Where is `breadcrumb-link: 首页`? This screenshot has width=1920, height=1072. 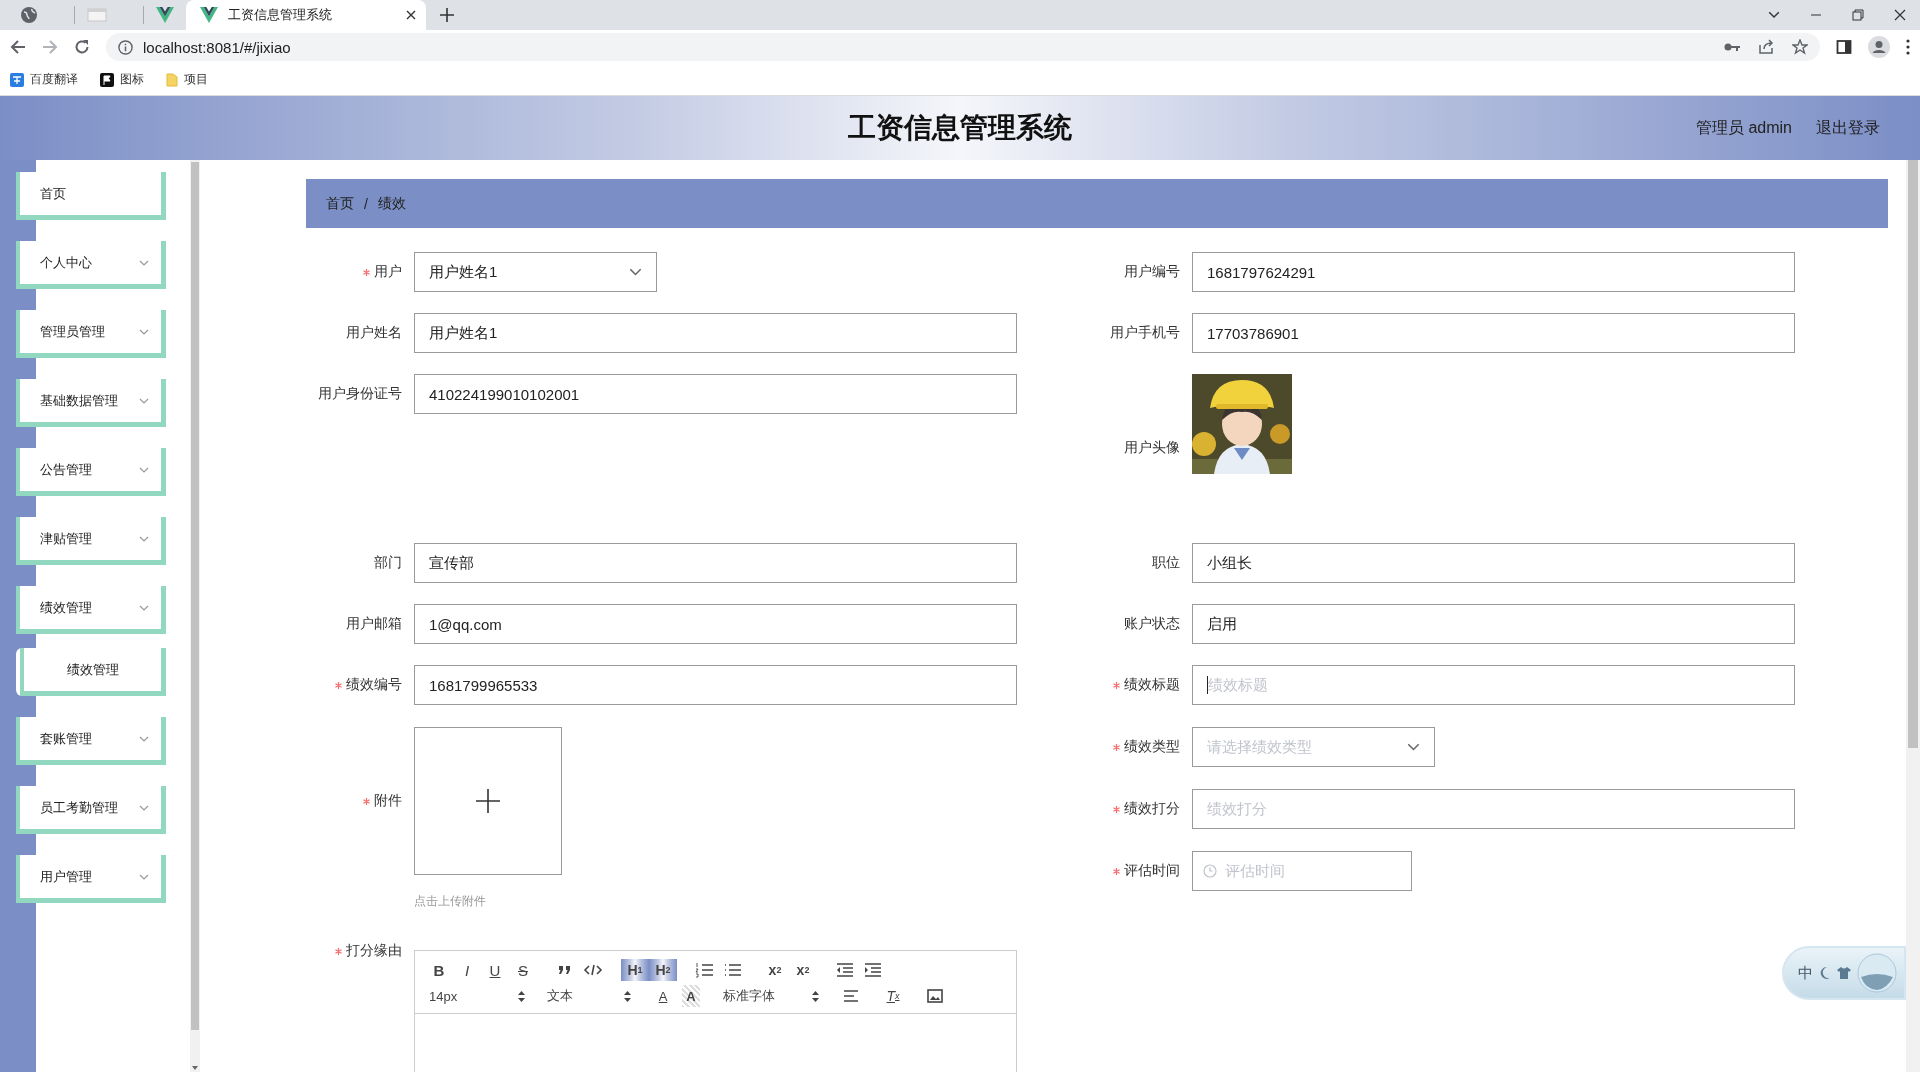
breadcrumb-link: 首页 is located at coordinates (340, 203).